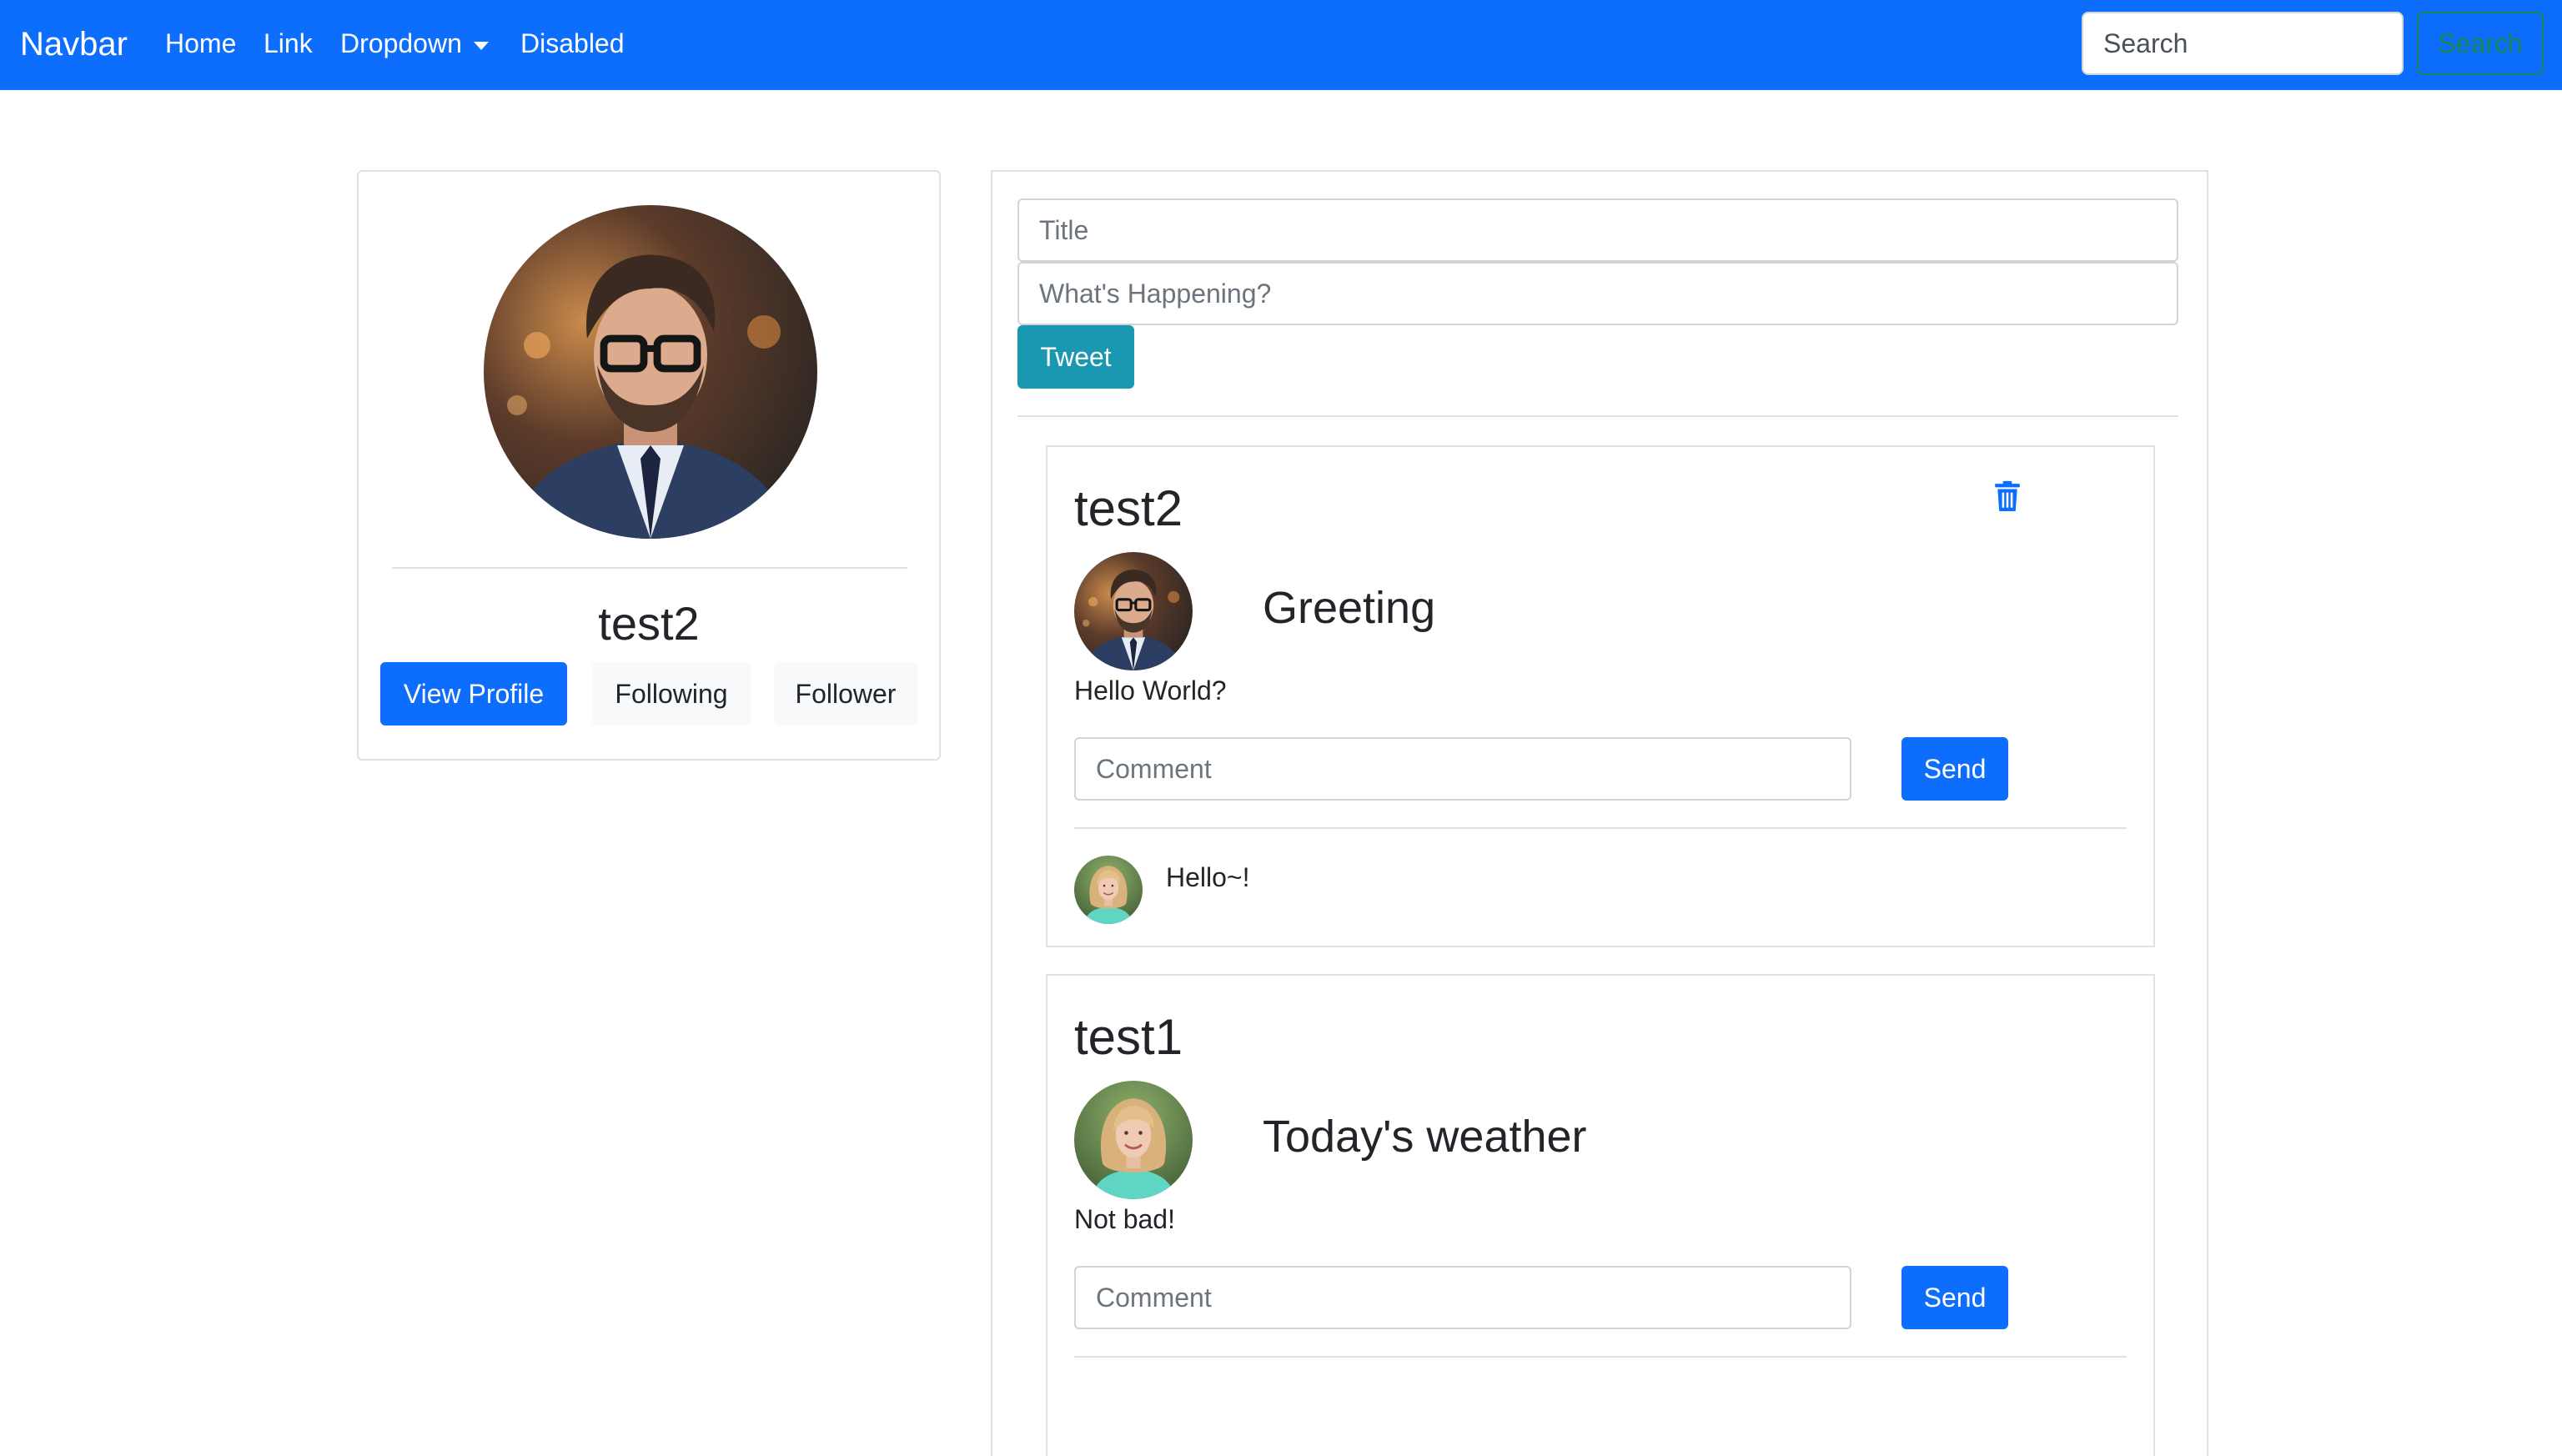  Describe the element at coordinates (1597, 293) in the screenshot. I see `tweet-body-input` at that location.